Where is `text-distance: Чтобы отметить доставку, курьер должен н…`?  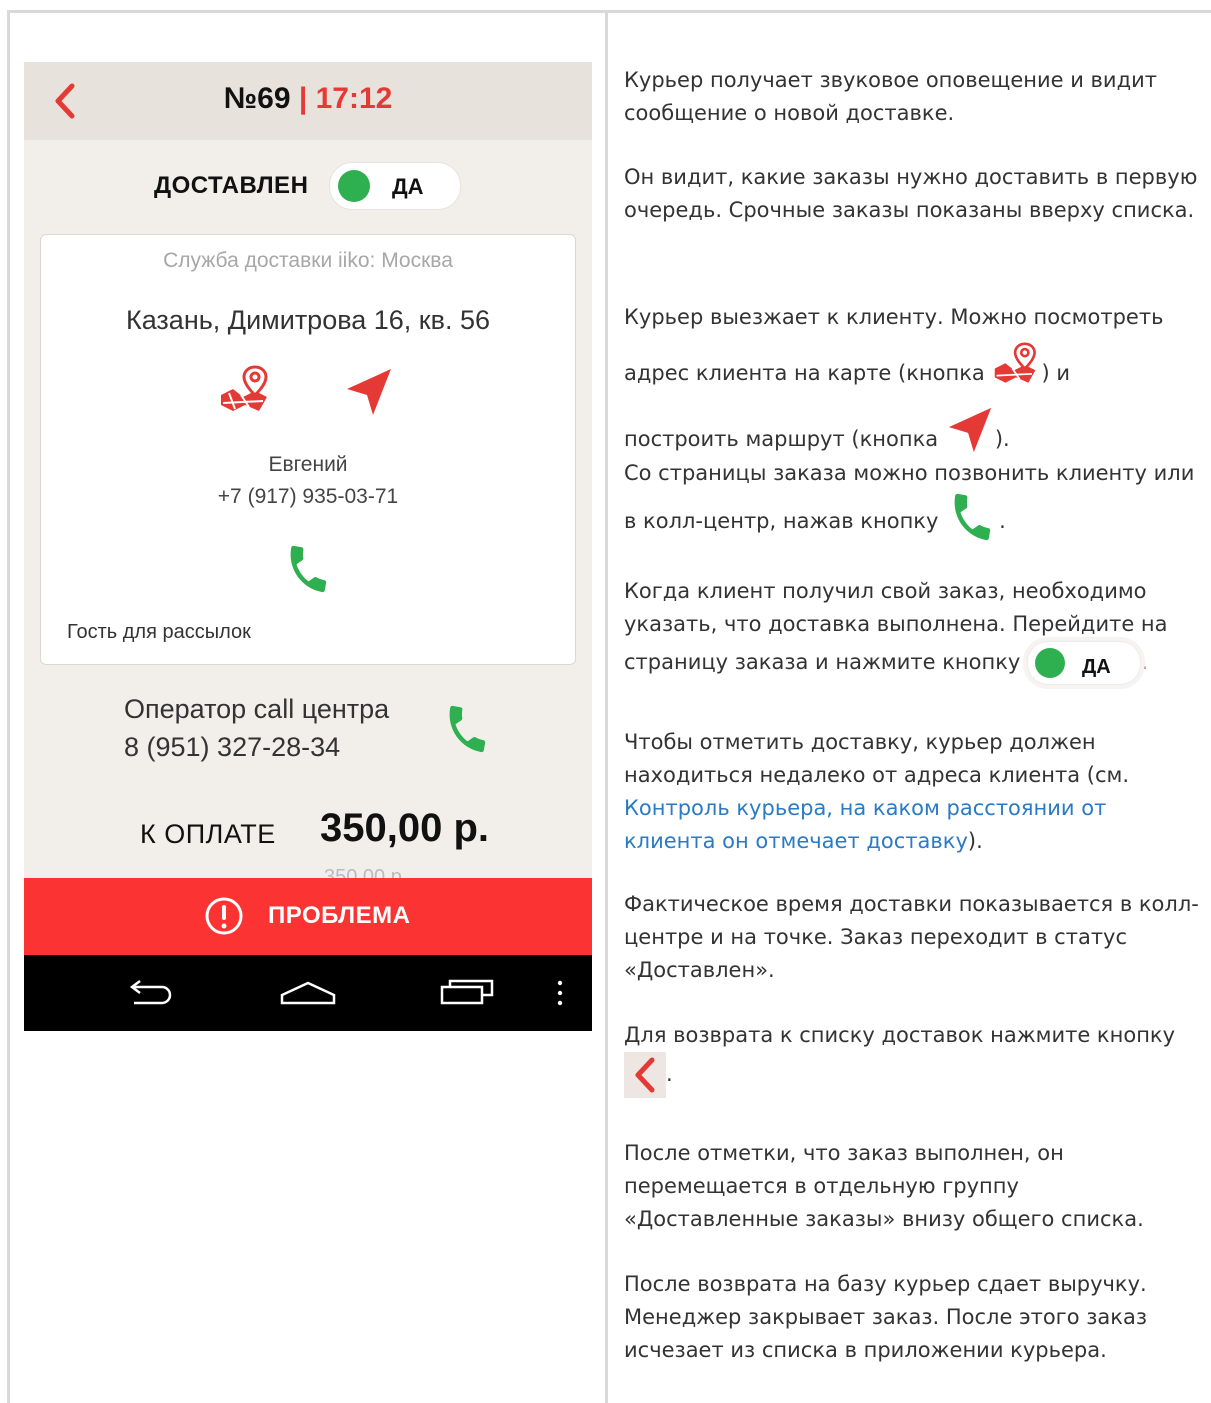
text-distance: Чтобы отметить доставку, курьер должен н… is located at coordinates (877, 758).